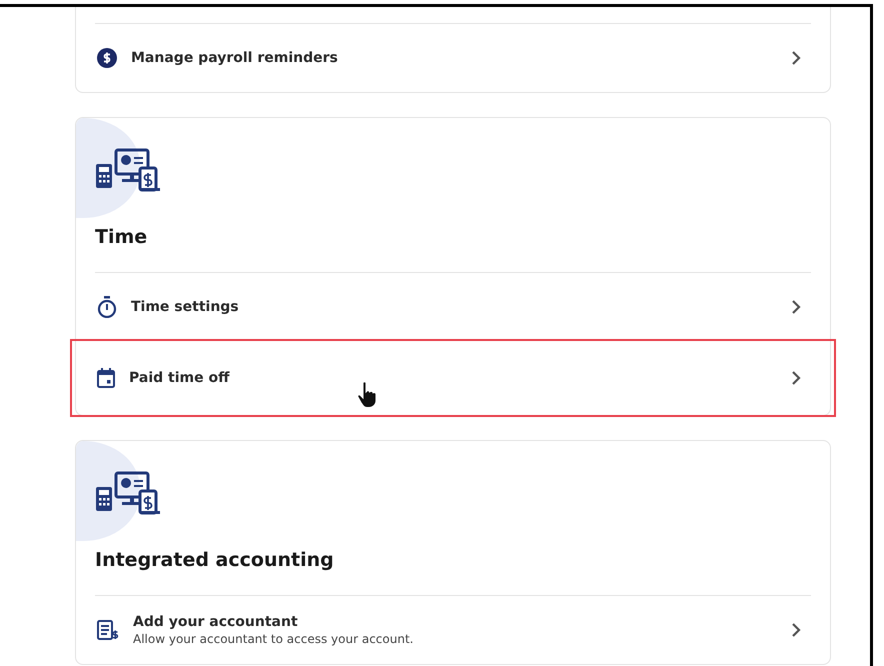 This screenshot has width=884, height=666. Describe the element at coordinates (107, 58) in the screenshot. I see `dollar-icon` at that location.